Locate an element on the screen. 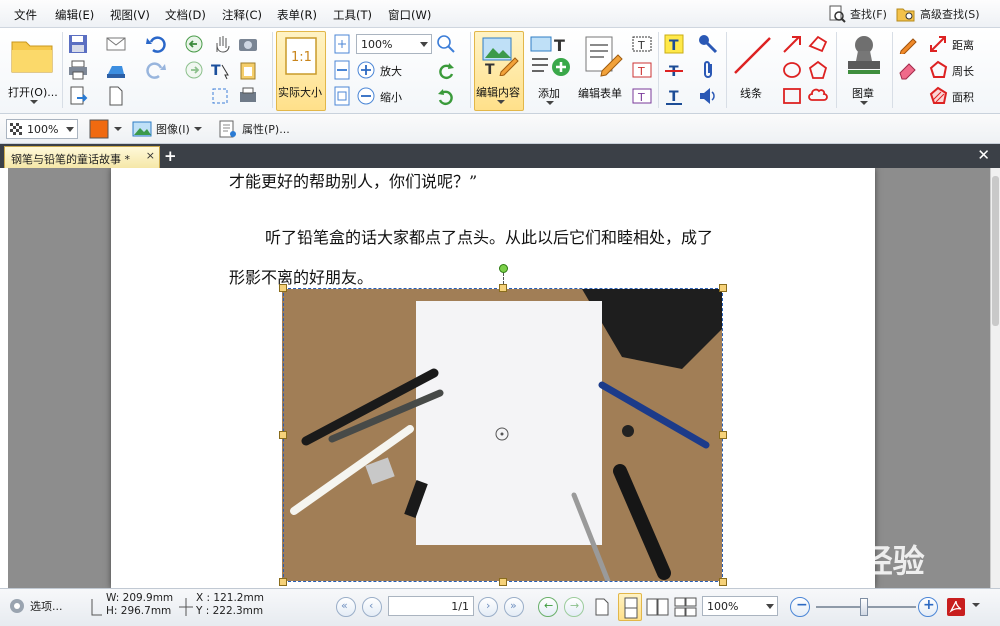 The image size is (1000, 626). vertical-scrollbar is located at coordinates (995, 378).